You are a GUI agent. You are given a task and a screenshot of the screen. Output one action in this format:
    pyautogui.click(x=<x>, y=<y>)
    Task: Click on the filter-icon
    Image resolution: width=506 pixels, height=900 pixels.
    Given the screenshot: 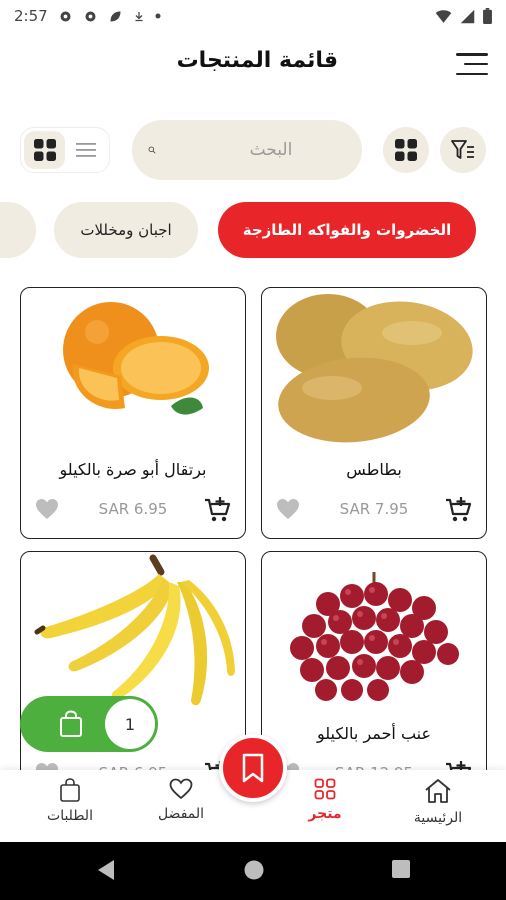 What is the action you would take?
    pyautogui.click(x=462, y=149)
    